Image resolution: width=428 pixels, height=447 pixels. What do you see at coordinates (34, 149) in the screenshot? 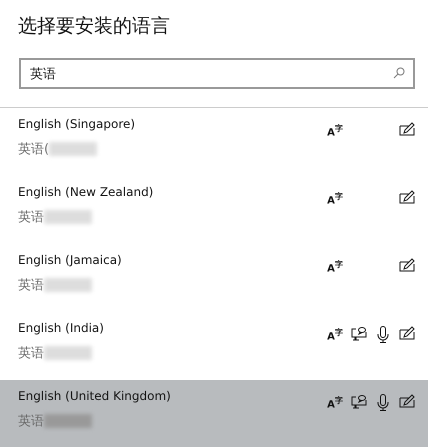
I see `native-name: 英语(` at bounding box center [34, 149].